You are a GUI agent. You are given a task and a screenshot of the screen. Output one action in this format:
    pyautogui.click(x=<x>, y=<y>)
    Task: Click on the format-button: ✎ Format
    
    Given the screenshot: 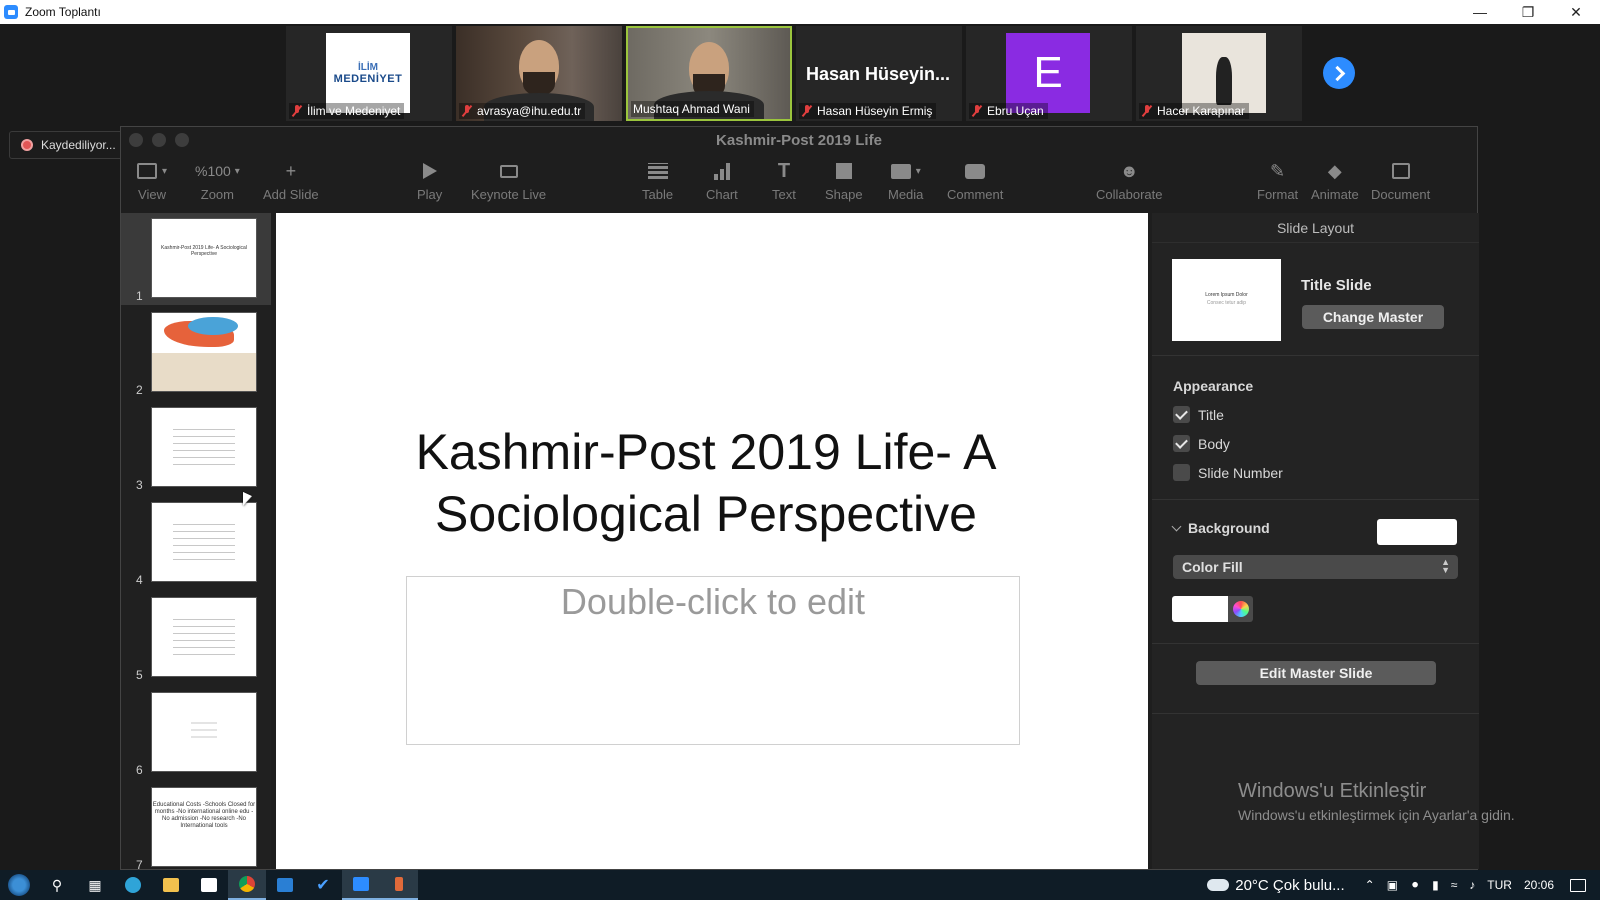 What is the action you would take?
    pyautogui.click(x=1277, y=181)
    